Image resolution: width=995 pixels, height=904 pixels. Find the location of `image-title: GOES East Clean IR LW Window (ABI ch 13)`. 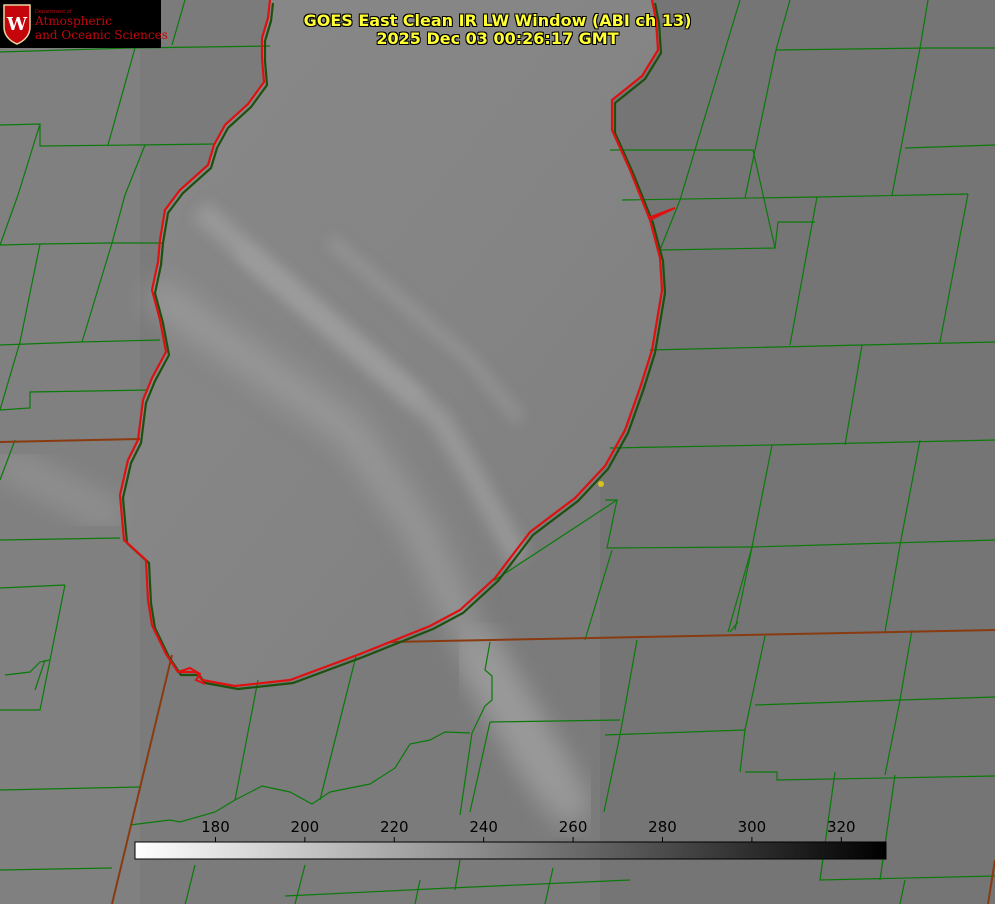

image-title: GOES East Clean IR LW Window (ABI ch 13) is located at coordinates (497, 20).